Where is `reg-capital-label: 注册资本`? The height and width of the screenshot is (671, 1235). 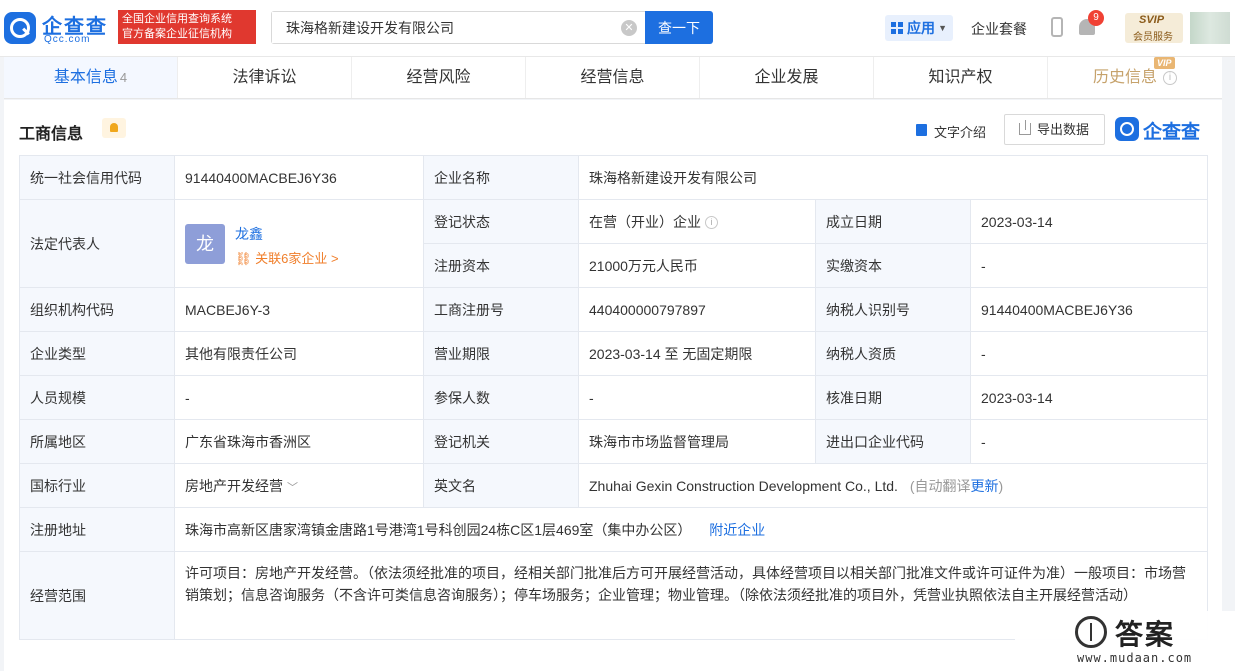 reg-capital-label: 注册资本 is located at coordinates (501, 265).